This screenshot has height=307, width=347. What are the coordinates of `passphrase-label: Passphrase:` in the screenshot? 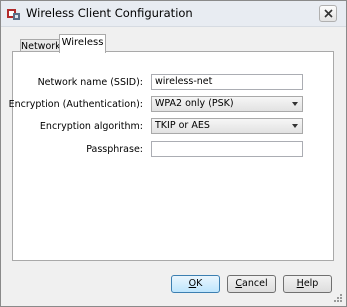 It's located at (114, 149).